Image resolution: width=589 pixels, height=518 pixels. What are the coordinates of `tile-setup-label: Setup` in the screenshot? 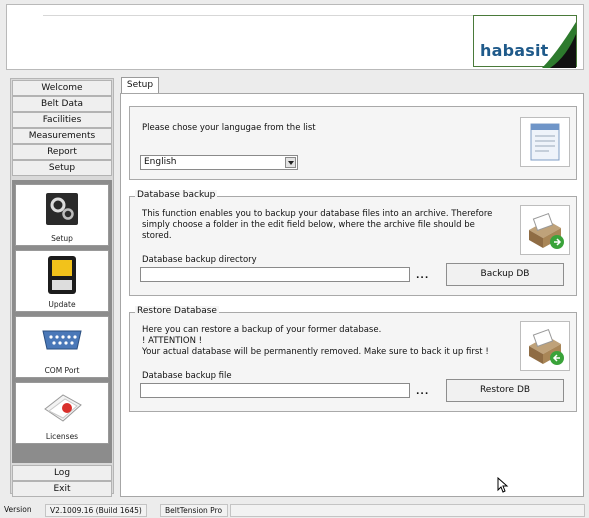 It's located at (62, 238).